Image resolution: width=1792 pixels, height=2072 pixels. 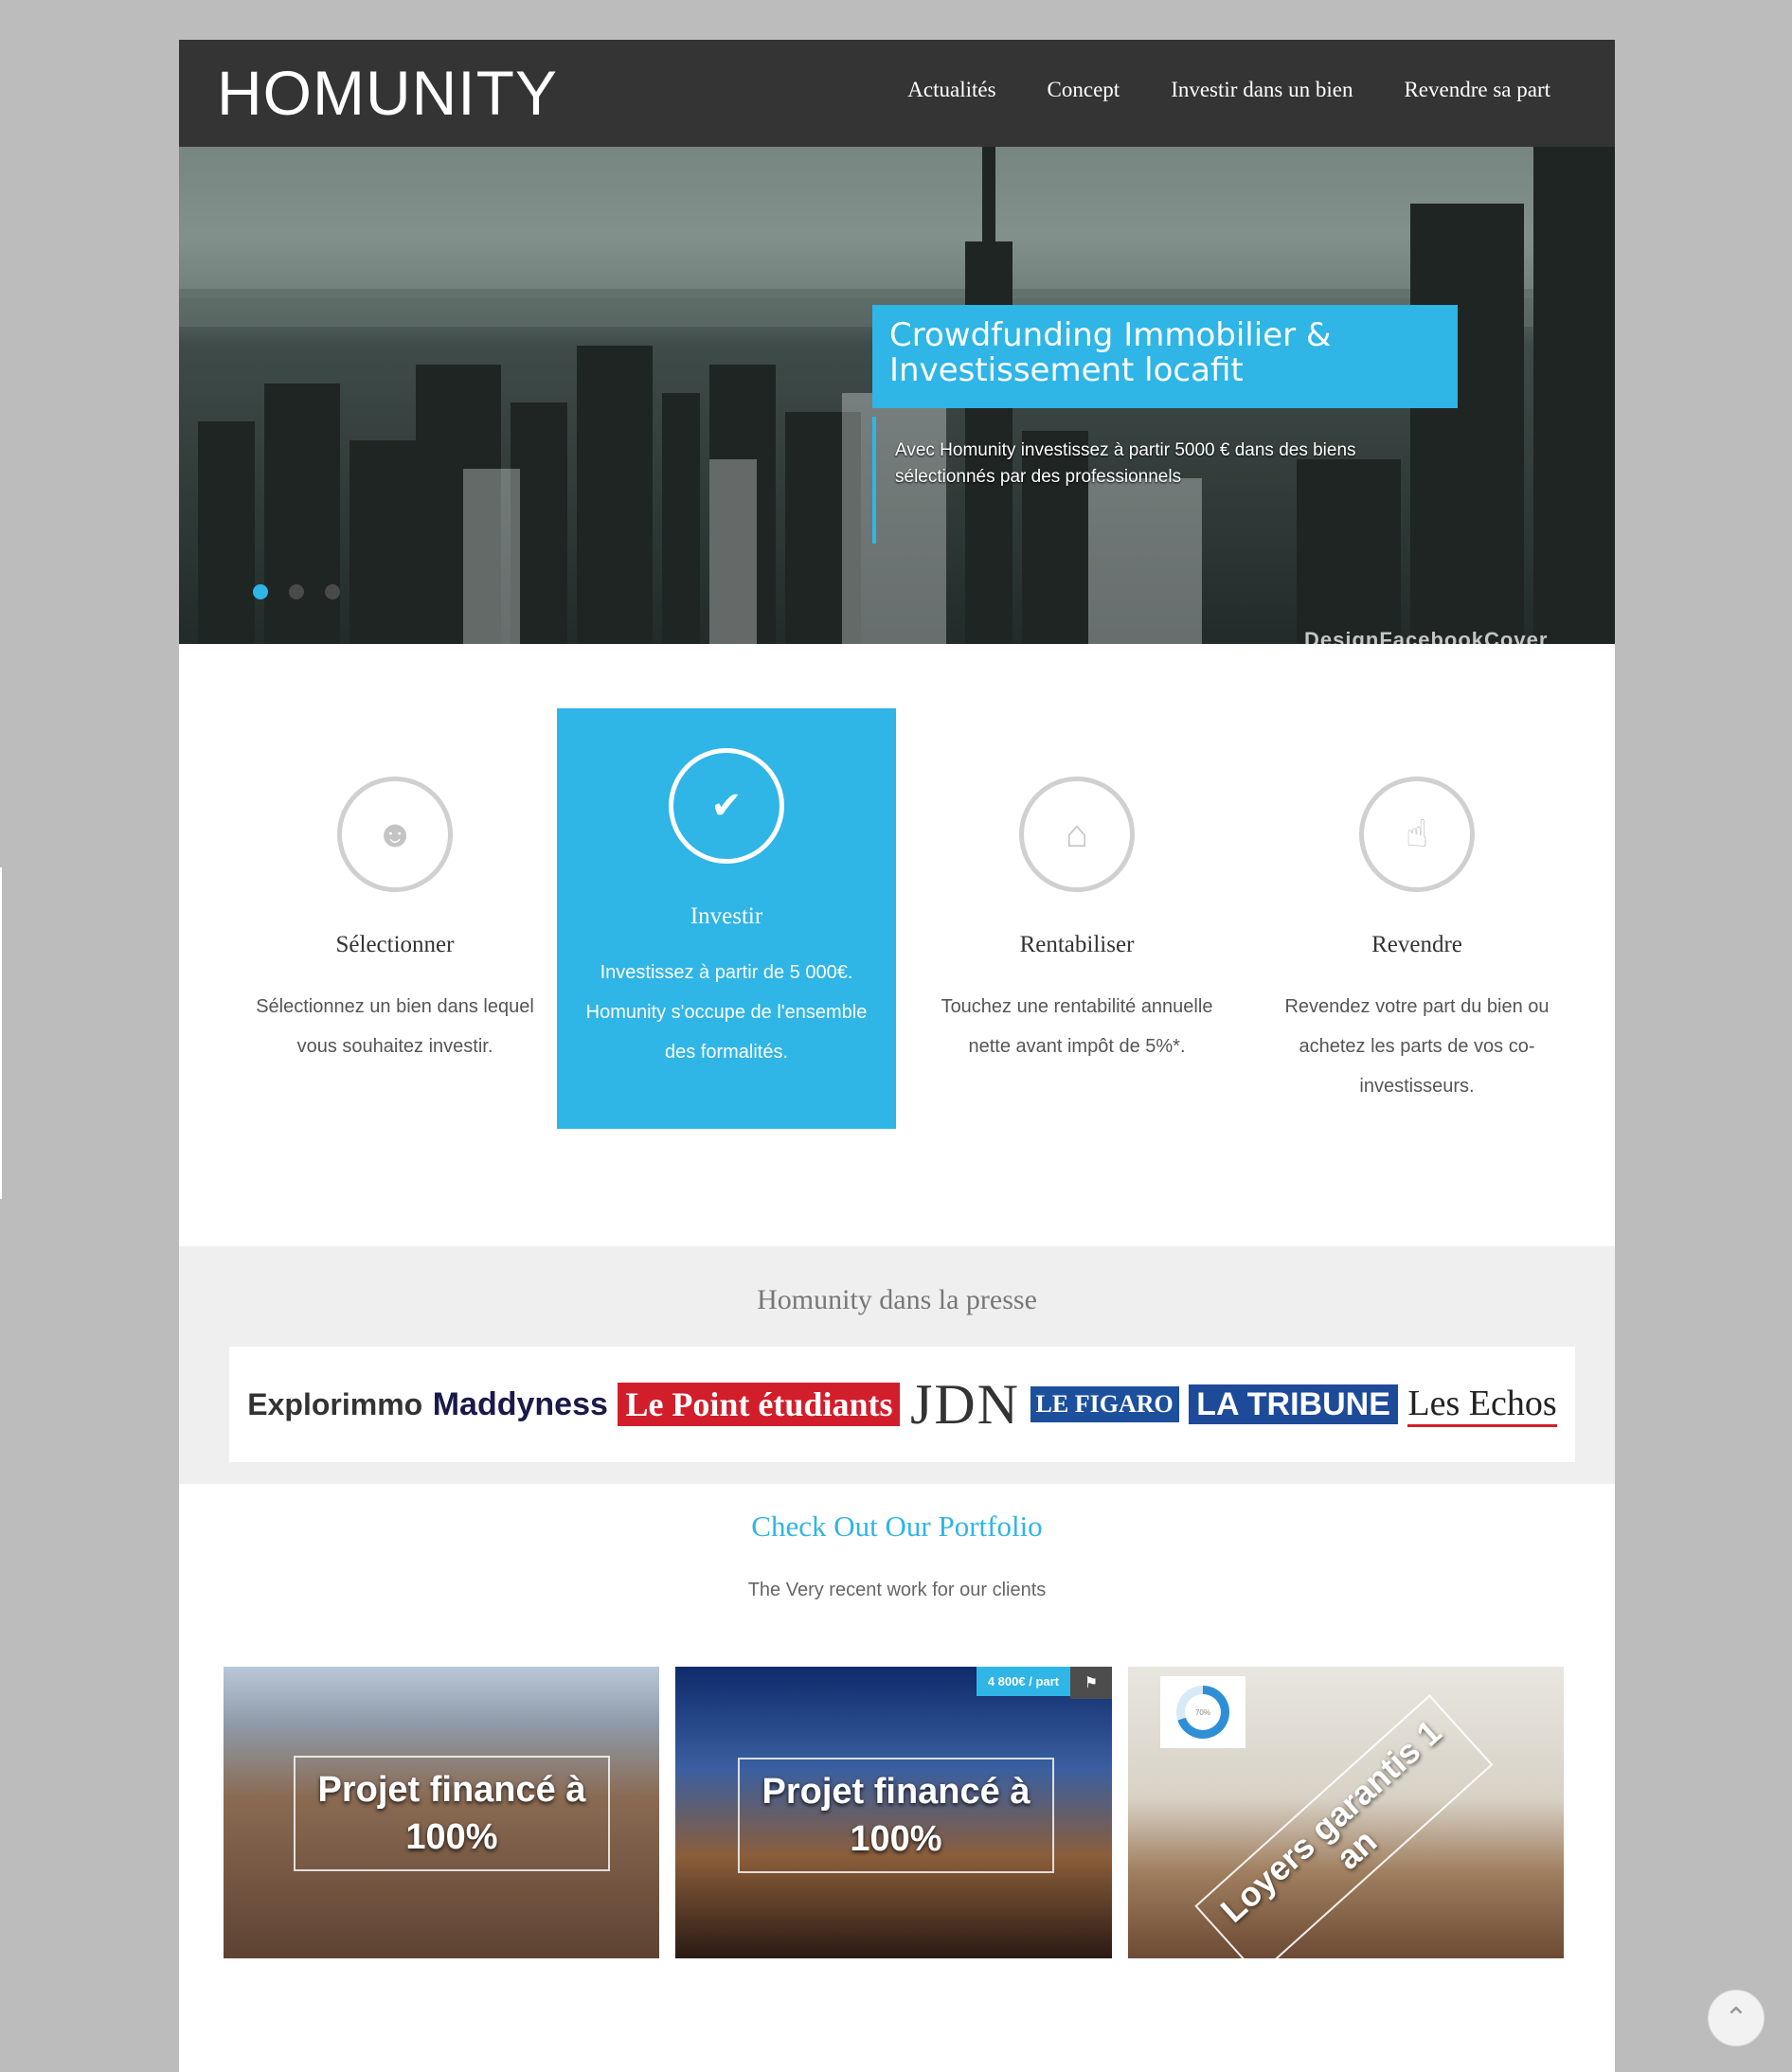 What do you see at coordinates (1417, 834) in the screenshot?
I see `hand-pointer-icon: ☝` at bounding box center [1417, 834].